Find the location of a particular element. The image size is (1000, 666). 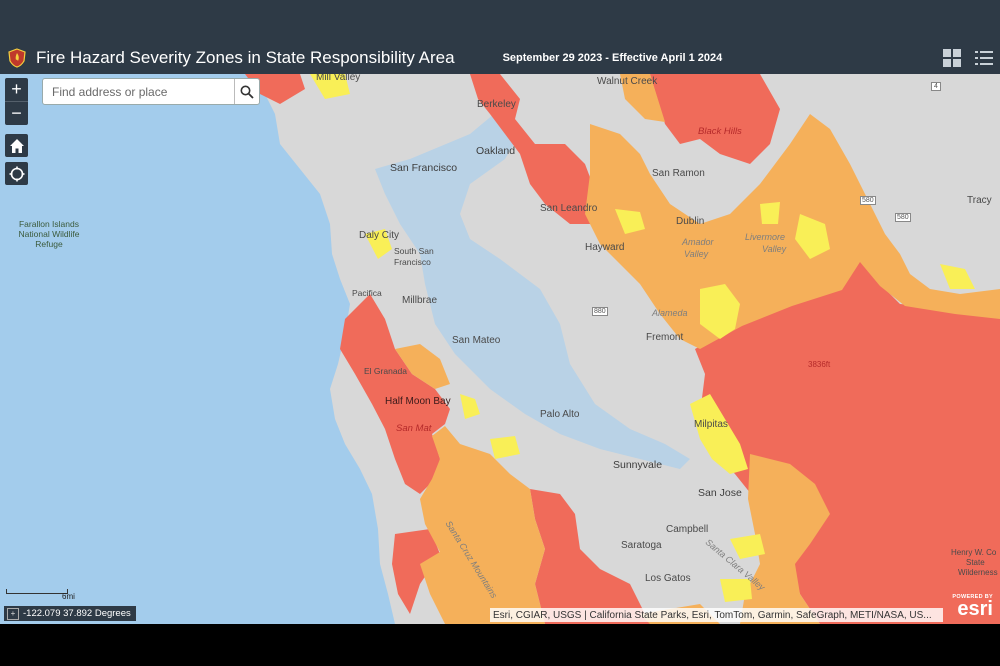

coordinate-readout: + -122.079 37.892 Degrees is located at coordinates (70, 613).